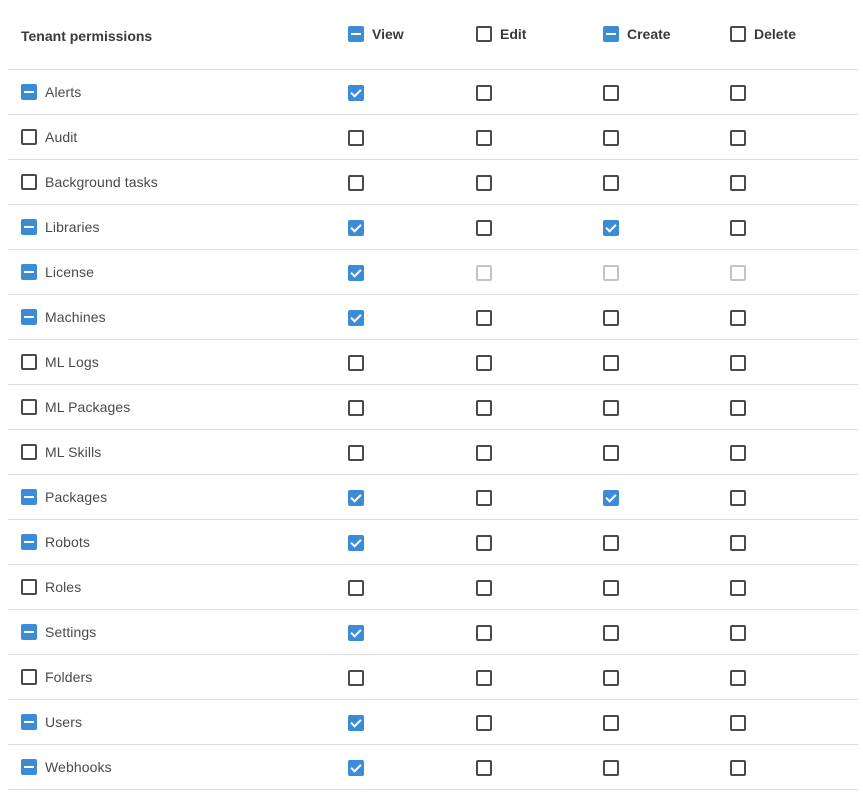 This screenshot has height=796, width=863. Describe the element at coordinates (611, 33) in the screenshot. I see `select-all-create-checkbox` at that location.